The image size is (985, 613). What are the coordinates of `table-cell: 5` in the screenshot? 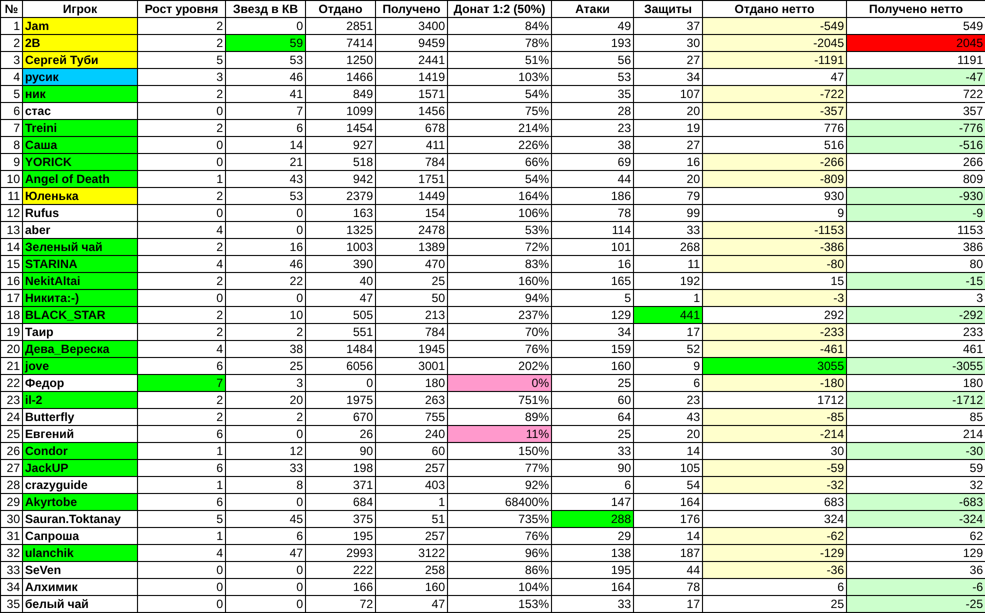 It's located at (593, 298).